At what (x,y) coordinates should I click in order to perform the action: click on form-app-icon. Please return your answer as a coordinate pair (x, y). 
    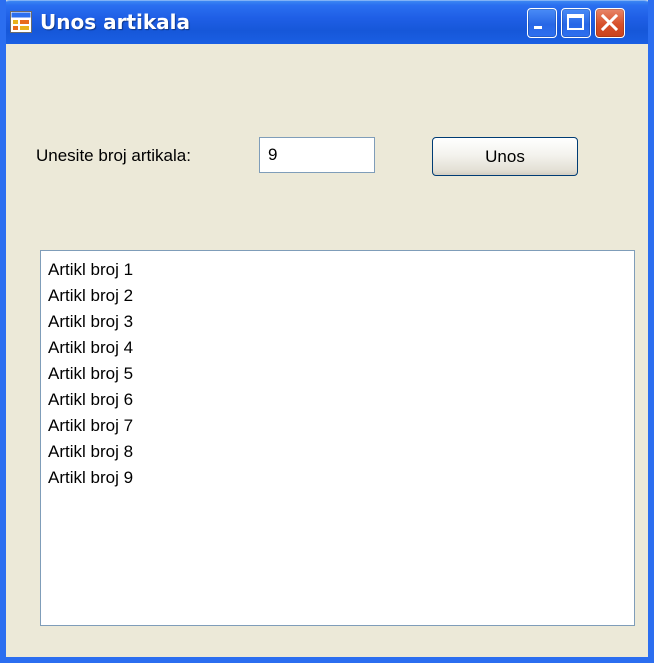
    Looking at the image, I should click on (21, 22).